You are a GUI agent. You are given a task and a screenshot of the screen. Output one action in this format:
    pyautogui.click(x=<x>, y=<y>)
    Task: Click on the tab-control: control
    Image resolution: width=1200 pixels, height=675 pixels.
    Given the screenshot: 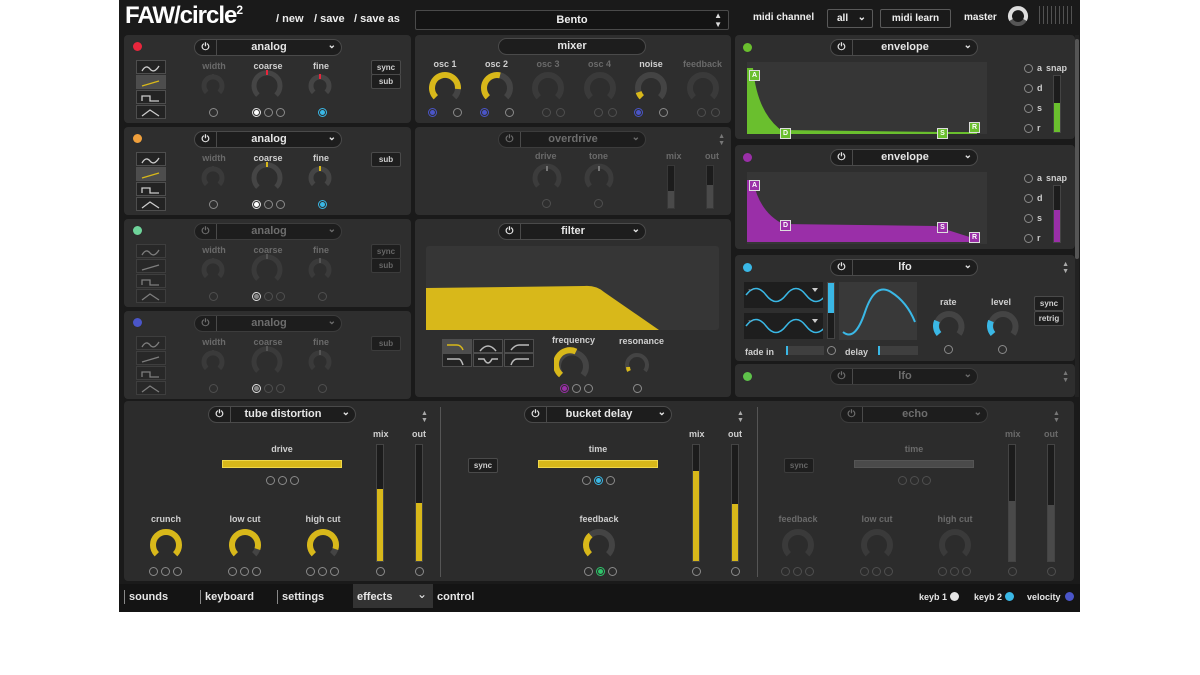 What is the action you would take?
    pyautogui.click(x=455, y=597)
    